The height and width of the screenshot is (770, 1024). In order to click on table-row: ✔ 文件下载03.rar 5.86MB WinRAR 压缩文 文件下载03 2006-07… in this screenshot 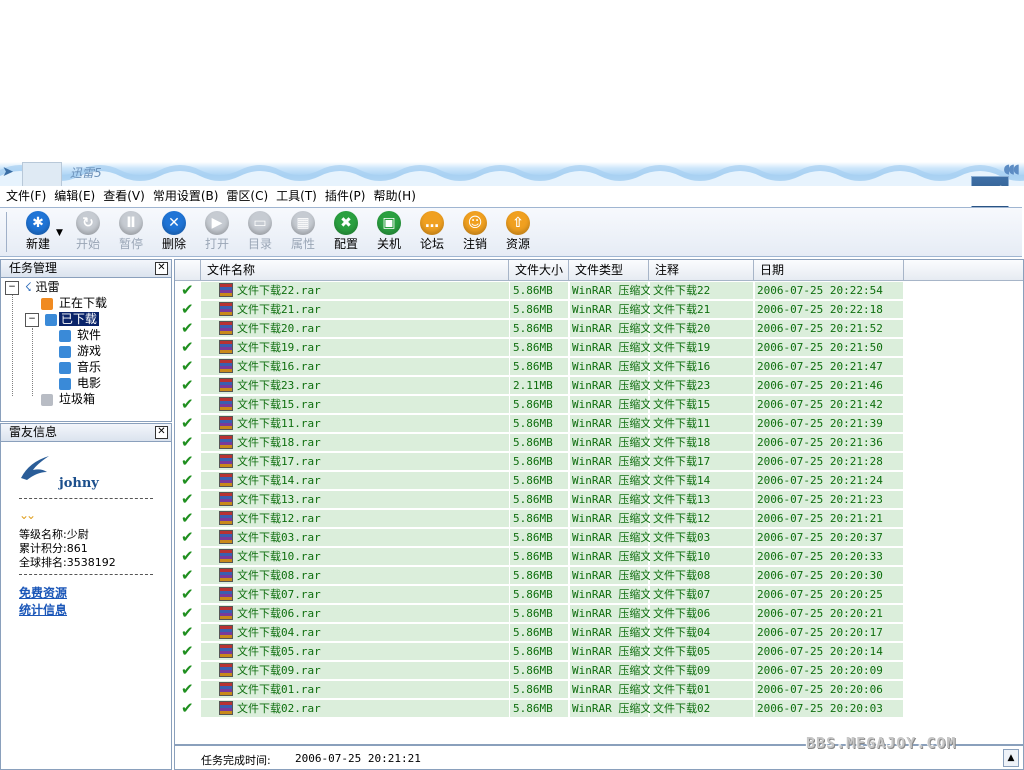, I will do `click(539, 537)`.